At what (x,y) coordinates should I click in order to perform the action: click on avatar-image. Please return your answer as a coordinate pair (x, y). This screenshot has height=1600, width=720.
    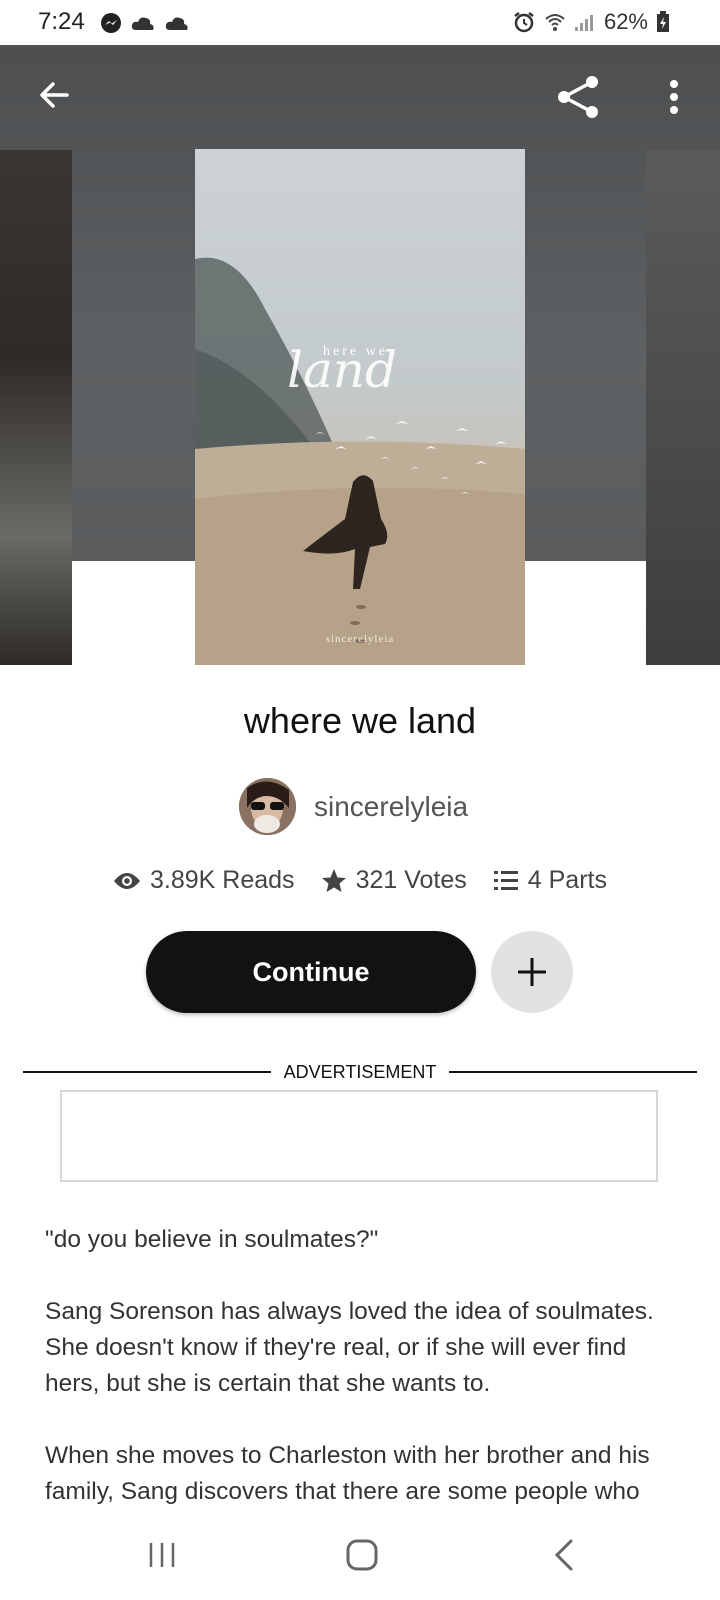
    Looking at the image, I should click on (267, 806).